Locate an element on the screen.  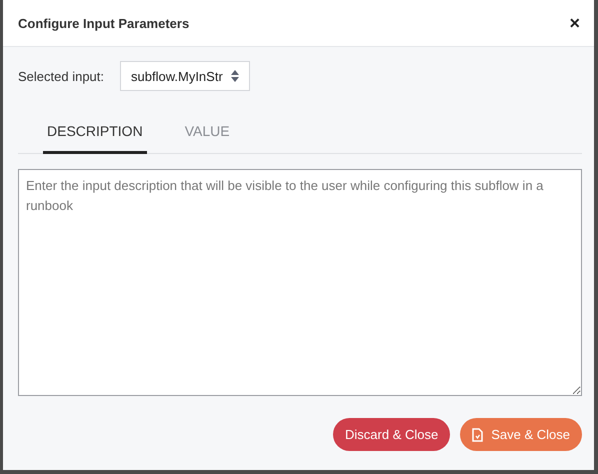
selected-input-label: Selected input: is located at coordinates (61, 76).